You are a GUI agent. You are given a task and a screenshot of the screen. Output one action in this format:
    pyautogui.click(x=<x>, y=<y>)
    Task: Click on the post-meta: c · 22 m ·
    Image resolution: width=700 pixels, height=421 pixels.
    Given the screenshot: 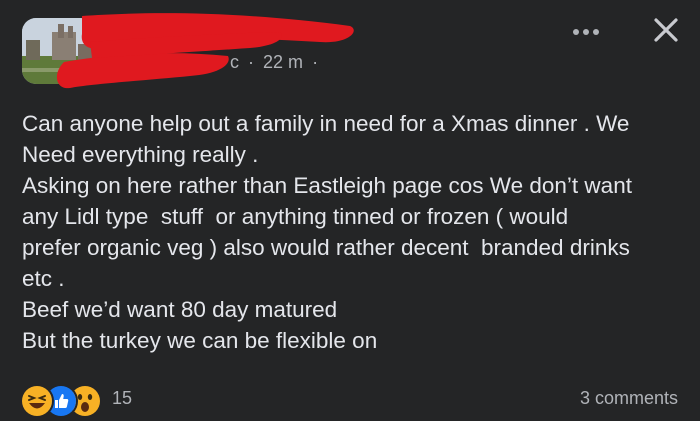 What is the action you would take?
    pyautogui.click(x=276, y=62)
    